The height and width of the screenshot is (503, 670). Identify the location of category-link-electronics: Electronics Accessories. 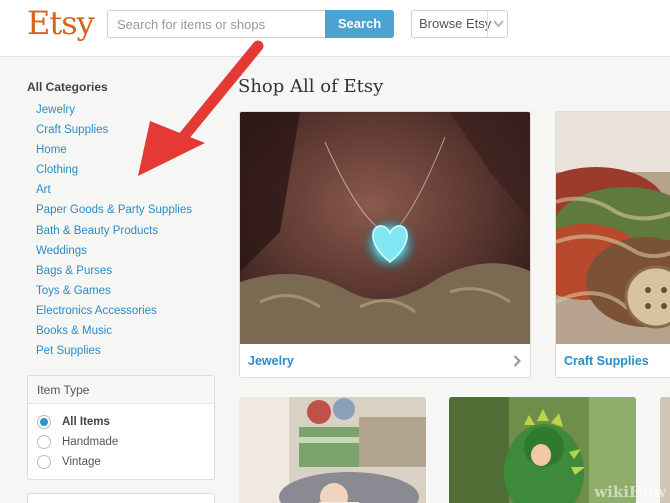
(122, 311).